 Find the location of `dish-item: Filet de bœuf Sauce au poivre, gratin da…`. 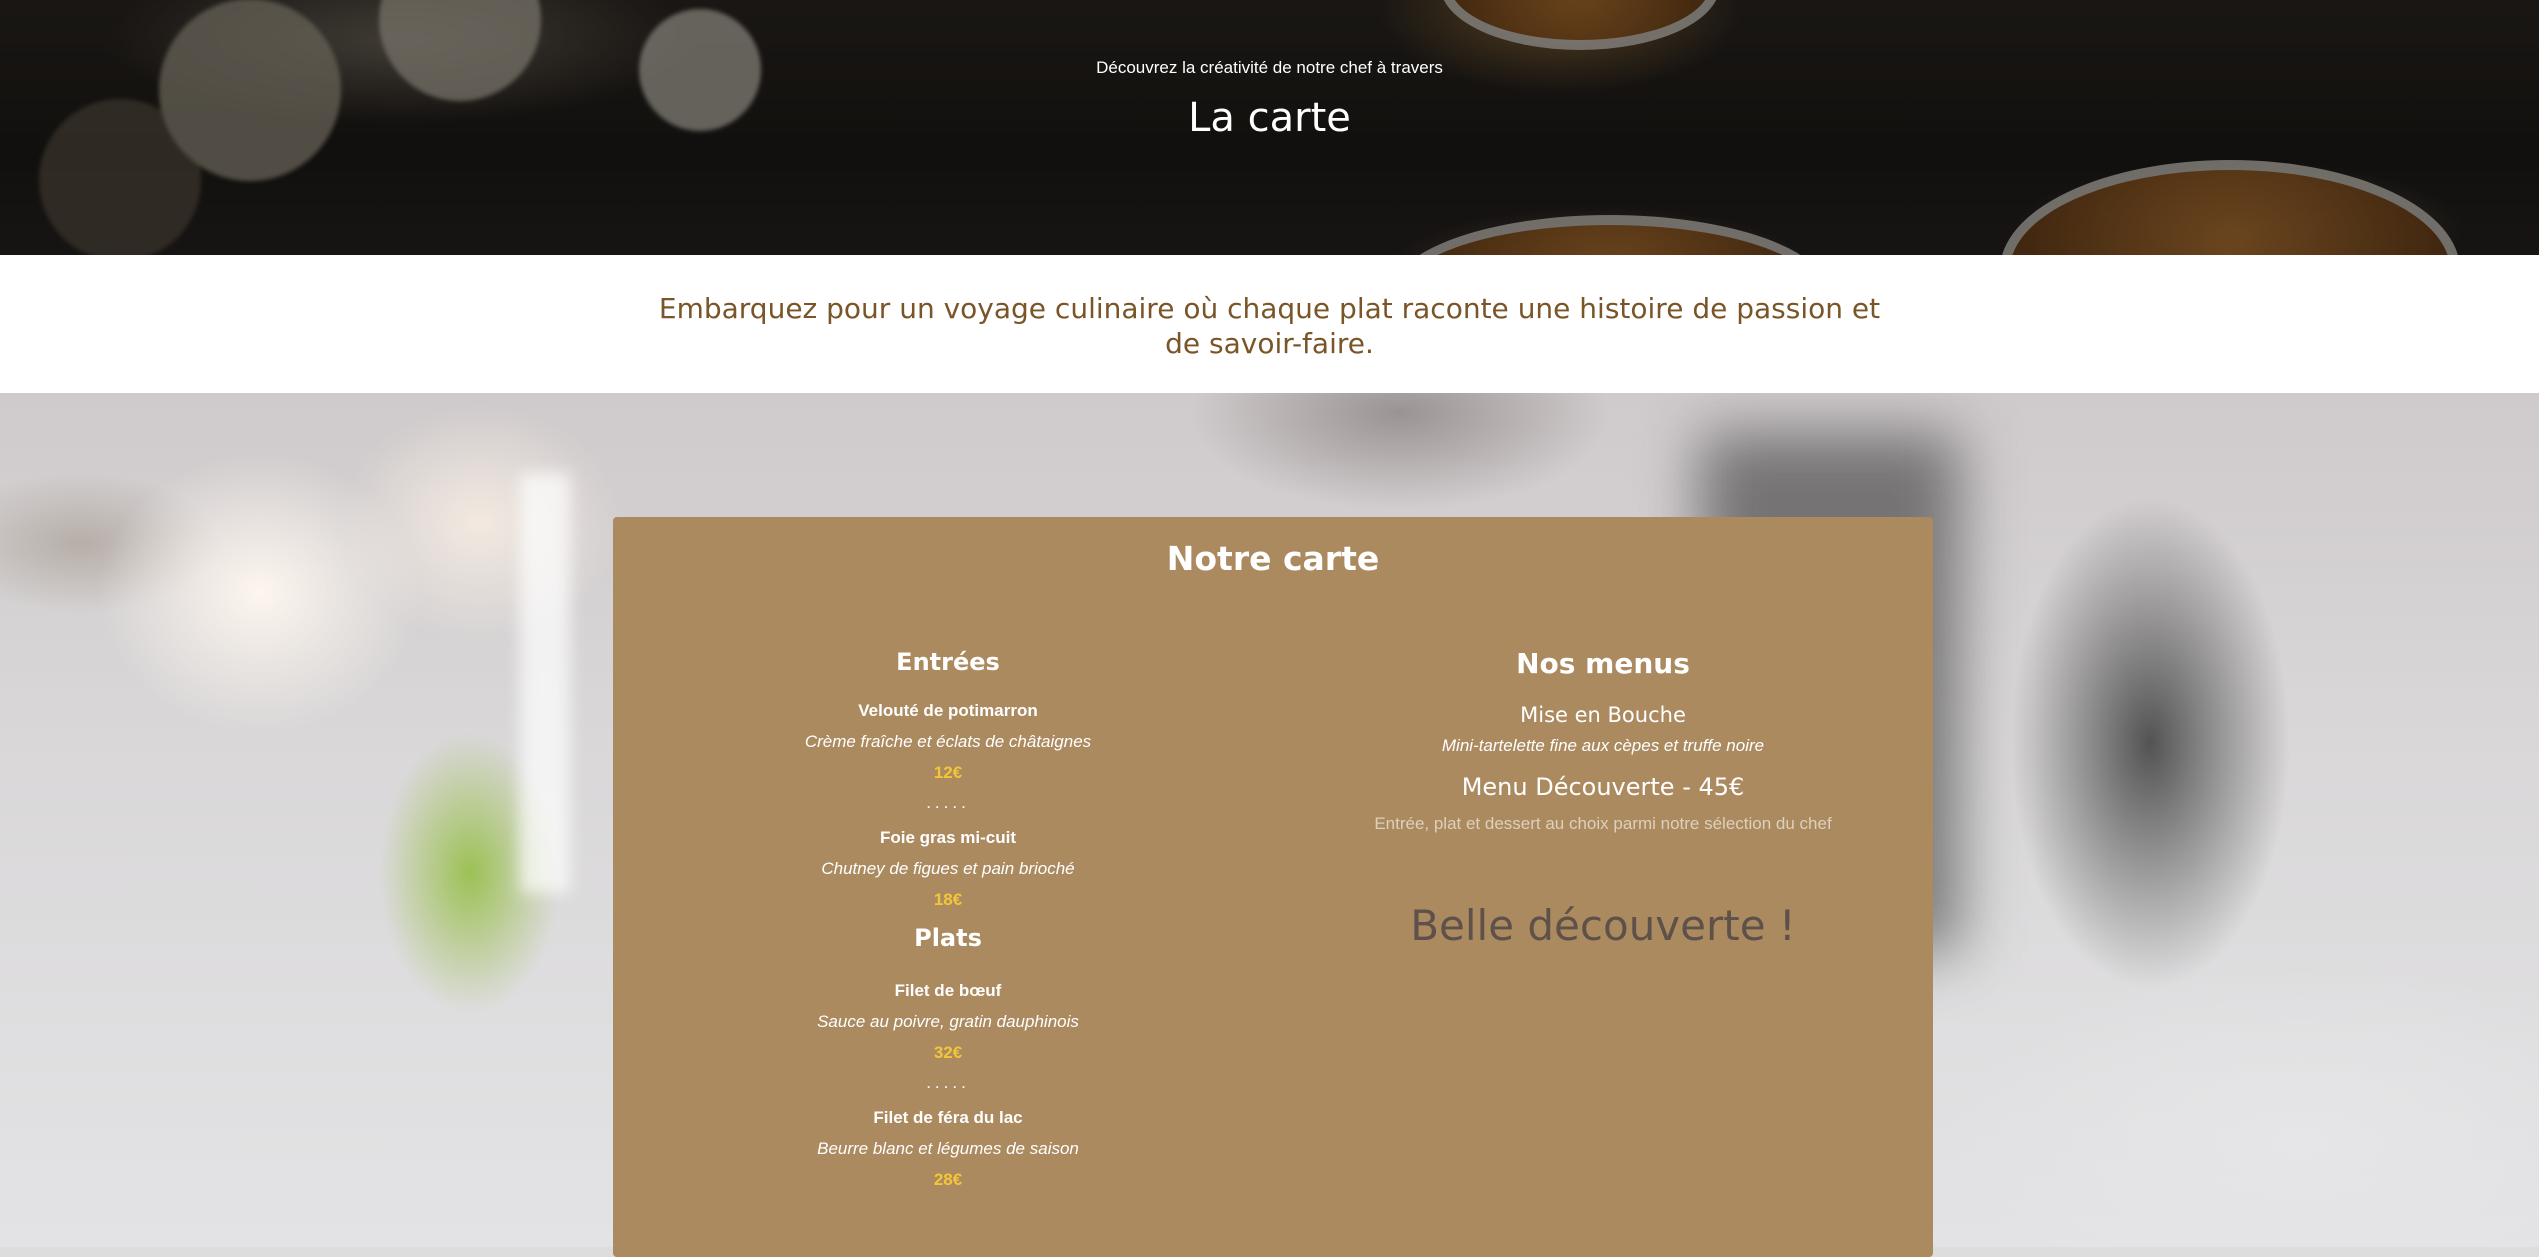

dish-item: Filet de bœuf Sauce au poivre, gratin da… is located at coordinates (948, 1021).